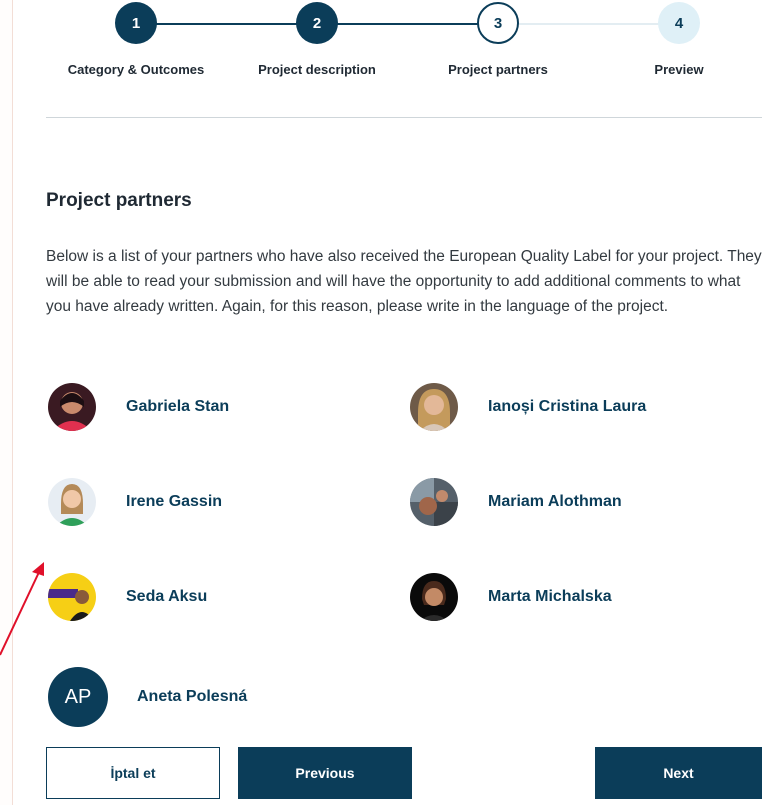 This screenshot has height=805, width=762. I want to click on partner-name: Aneta Polesná, so click(192, 697).